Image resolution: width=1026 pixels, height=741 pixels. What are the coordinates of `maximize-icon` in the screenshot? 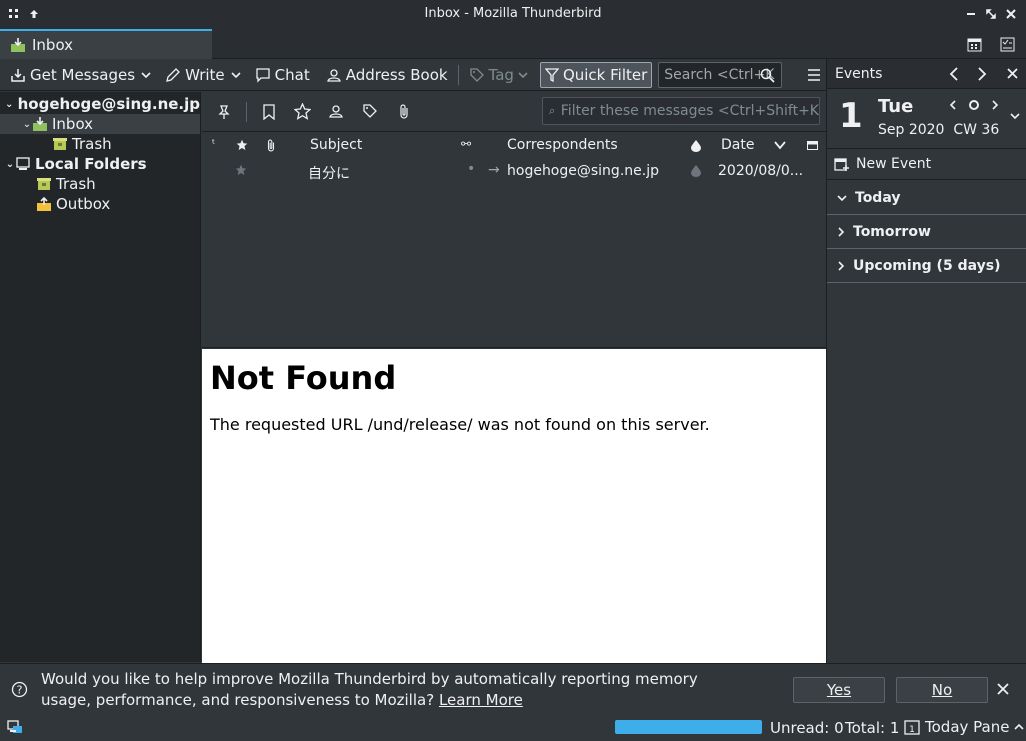 It's located at (991, 14).